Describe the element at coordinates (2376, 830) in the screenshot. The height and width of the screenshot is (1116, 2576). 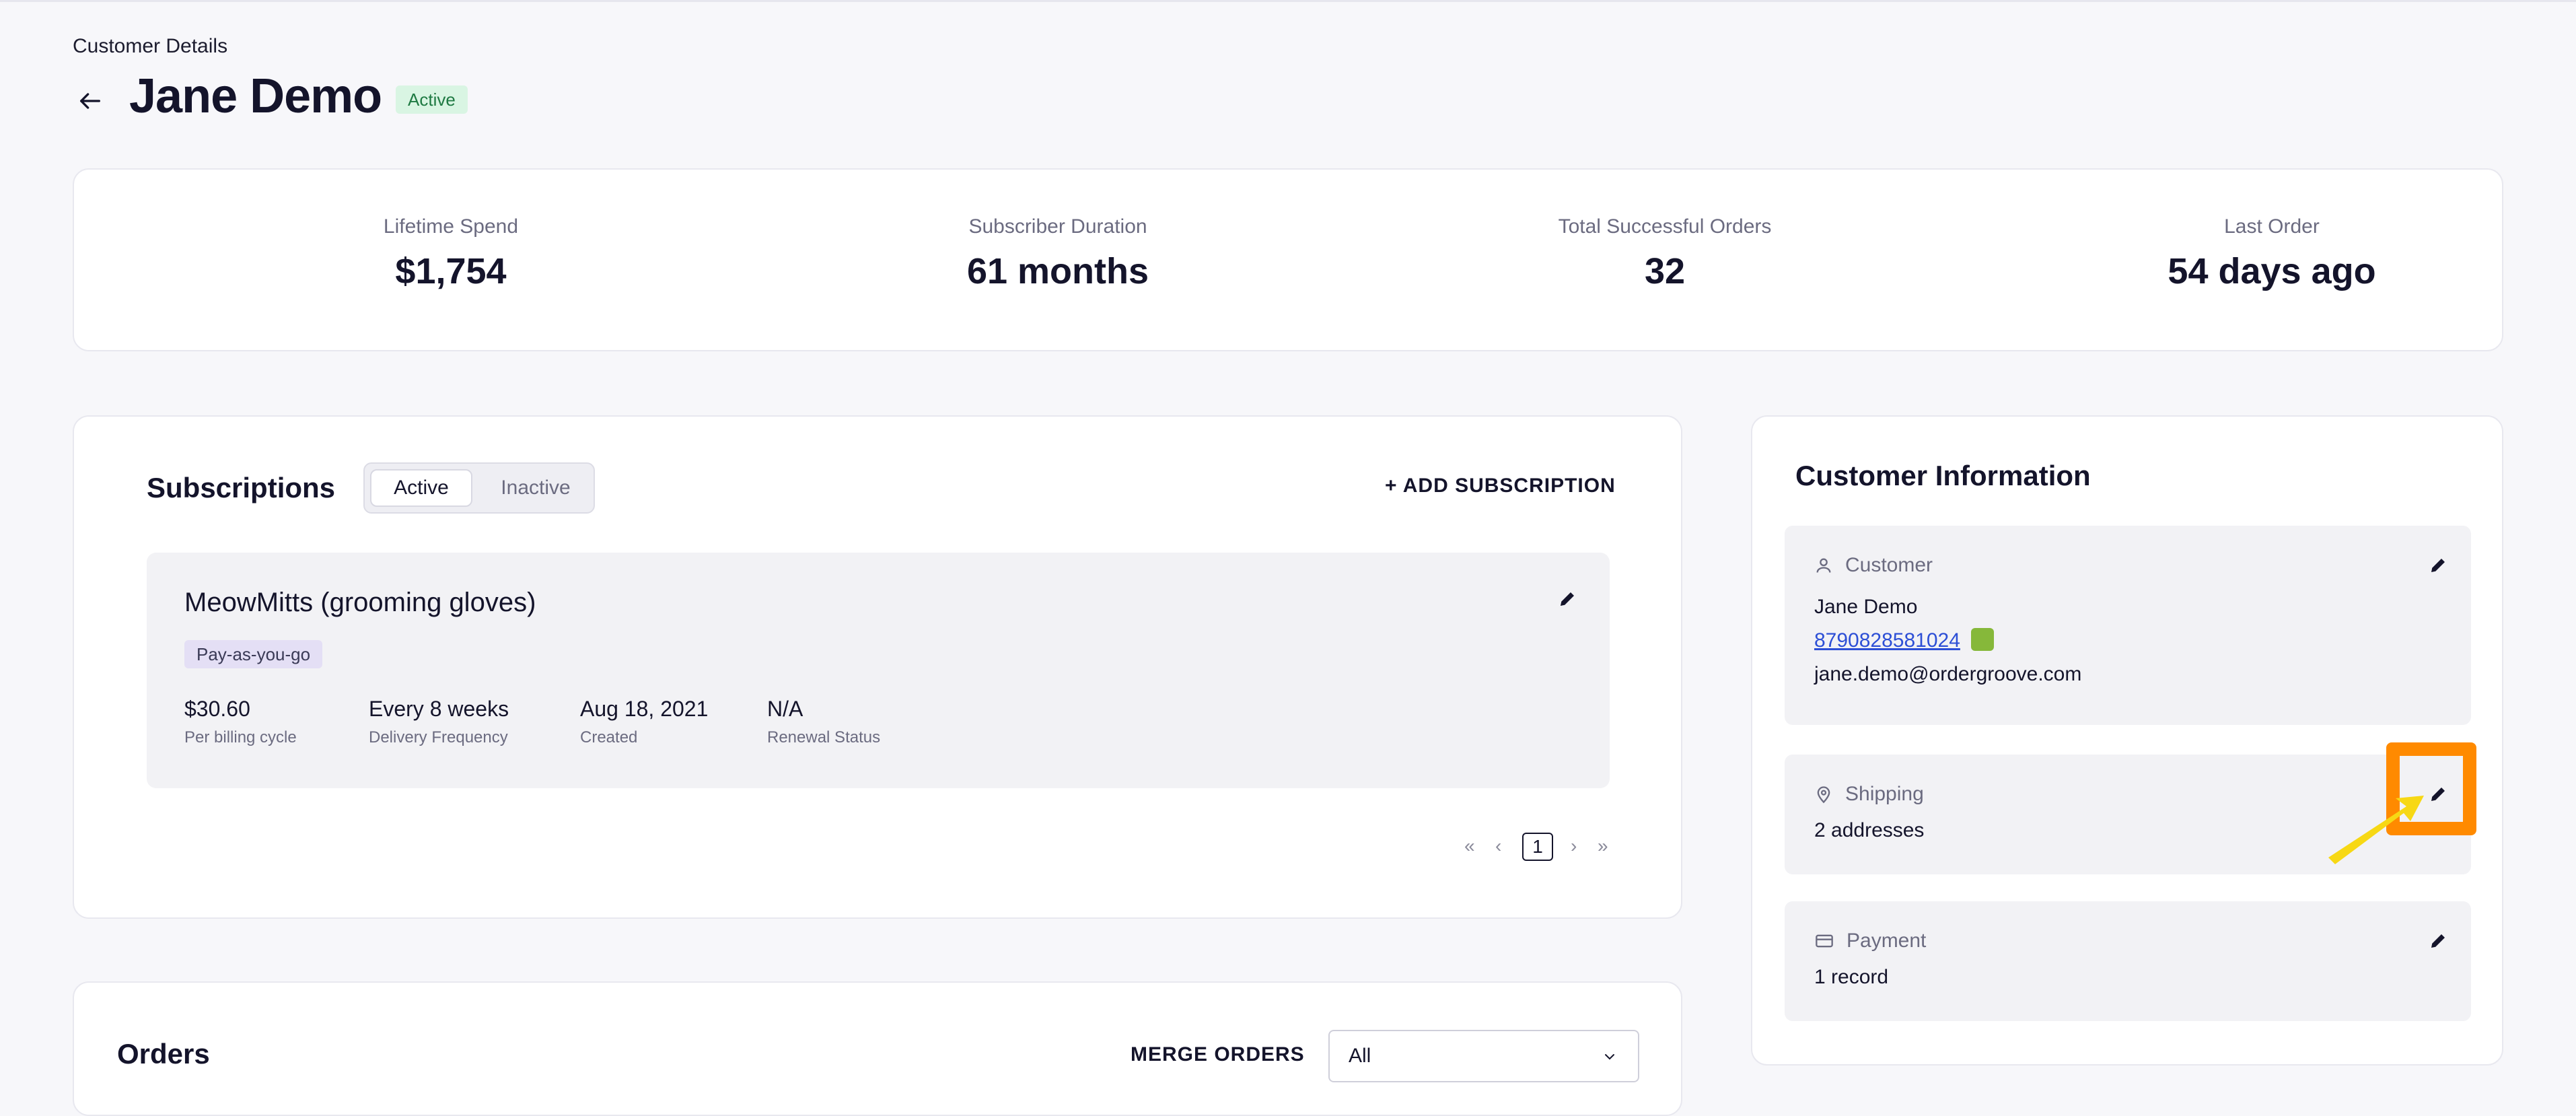
I see `pointer-arrow-icon` at that location.